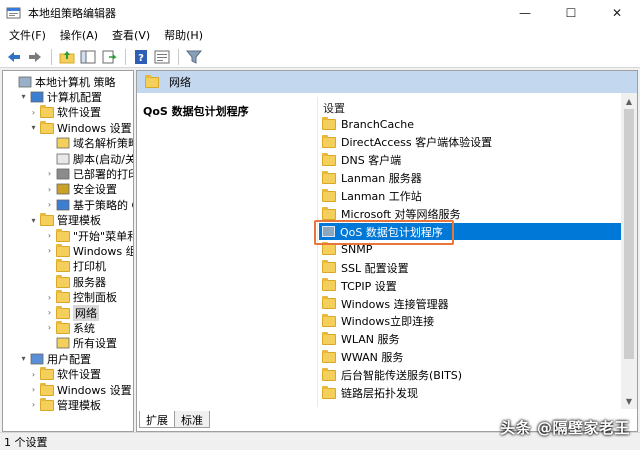  I want to click on up-folder-icon, so click(67, 57).